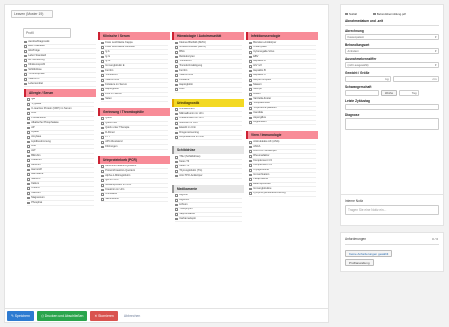 This screenshot has width=449, height=327. I want to click on profile-select: Profil, so click(47, 33).